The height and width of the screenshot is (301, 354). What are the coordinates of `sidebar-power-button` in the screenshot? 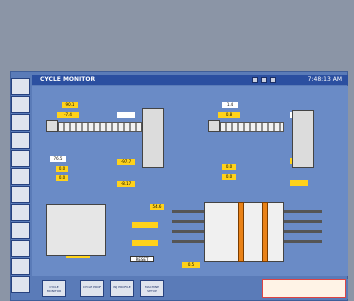 It's located at (20, 284).